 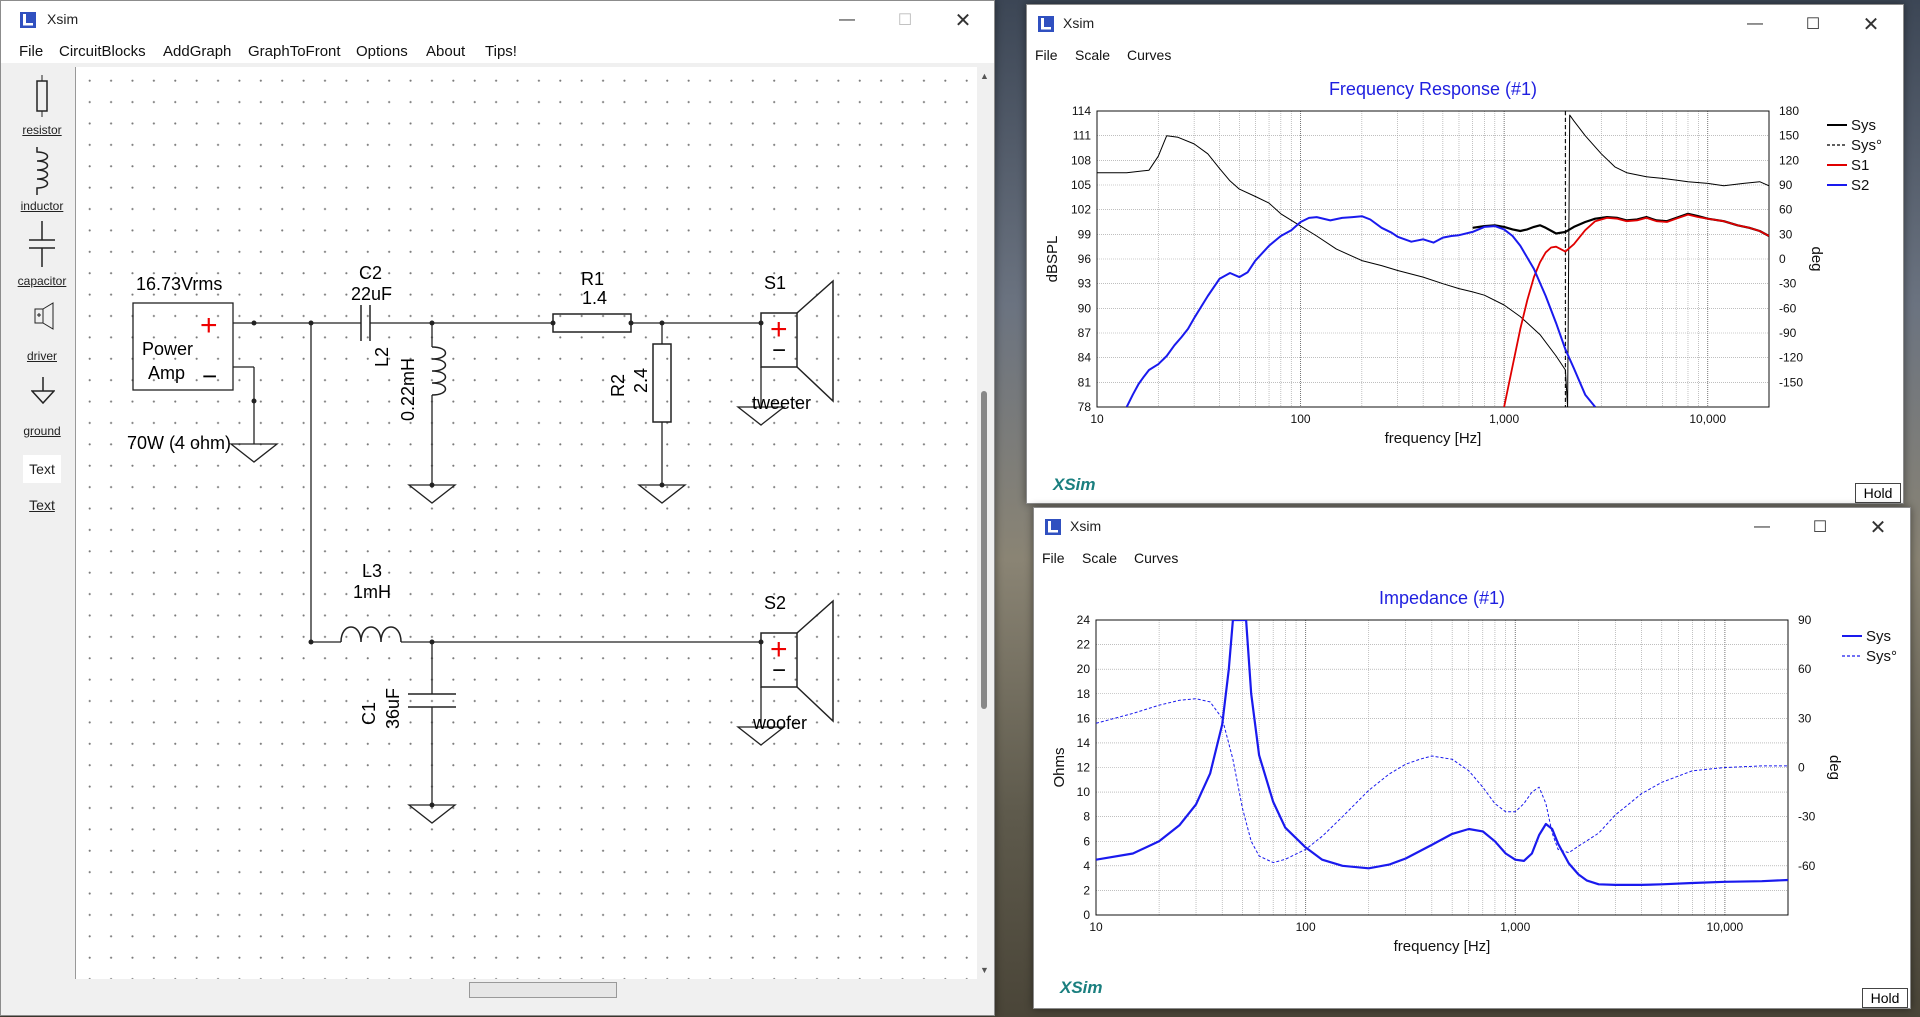 What do you see at coordinates (445, 51) in the screenshot?
I see `menu-about: About` at bounding box center [445, 51].